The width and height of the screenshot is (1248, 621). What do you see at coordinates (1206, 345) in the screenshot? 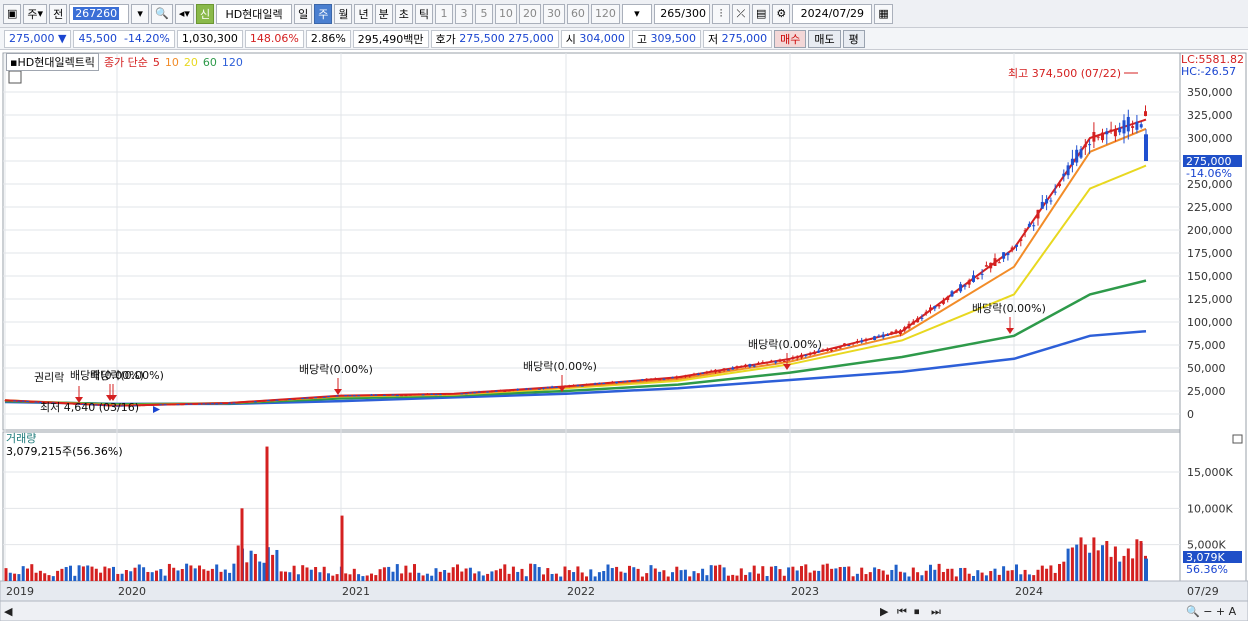
I see `price-tick-label: 75,000` at bounding box center [1206, 345].